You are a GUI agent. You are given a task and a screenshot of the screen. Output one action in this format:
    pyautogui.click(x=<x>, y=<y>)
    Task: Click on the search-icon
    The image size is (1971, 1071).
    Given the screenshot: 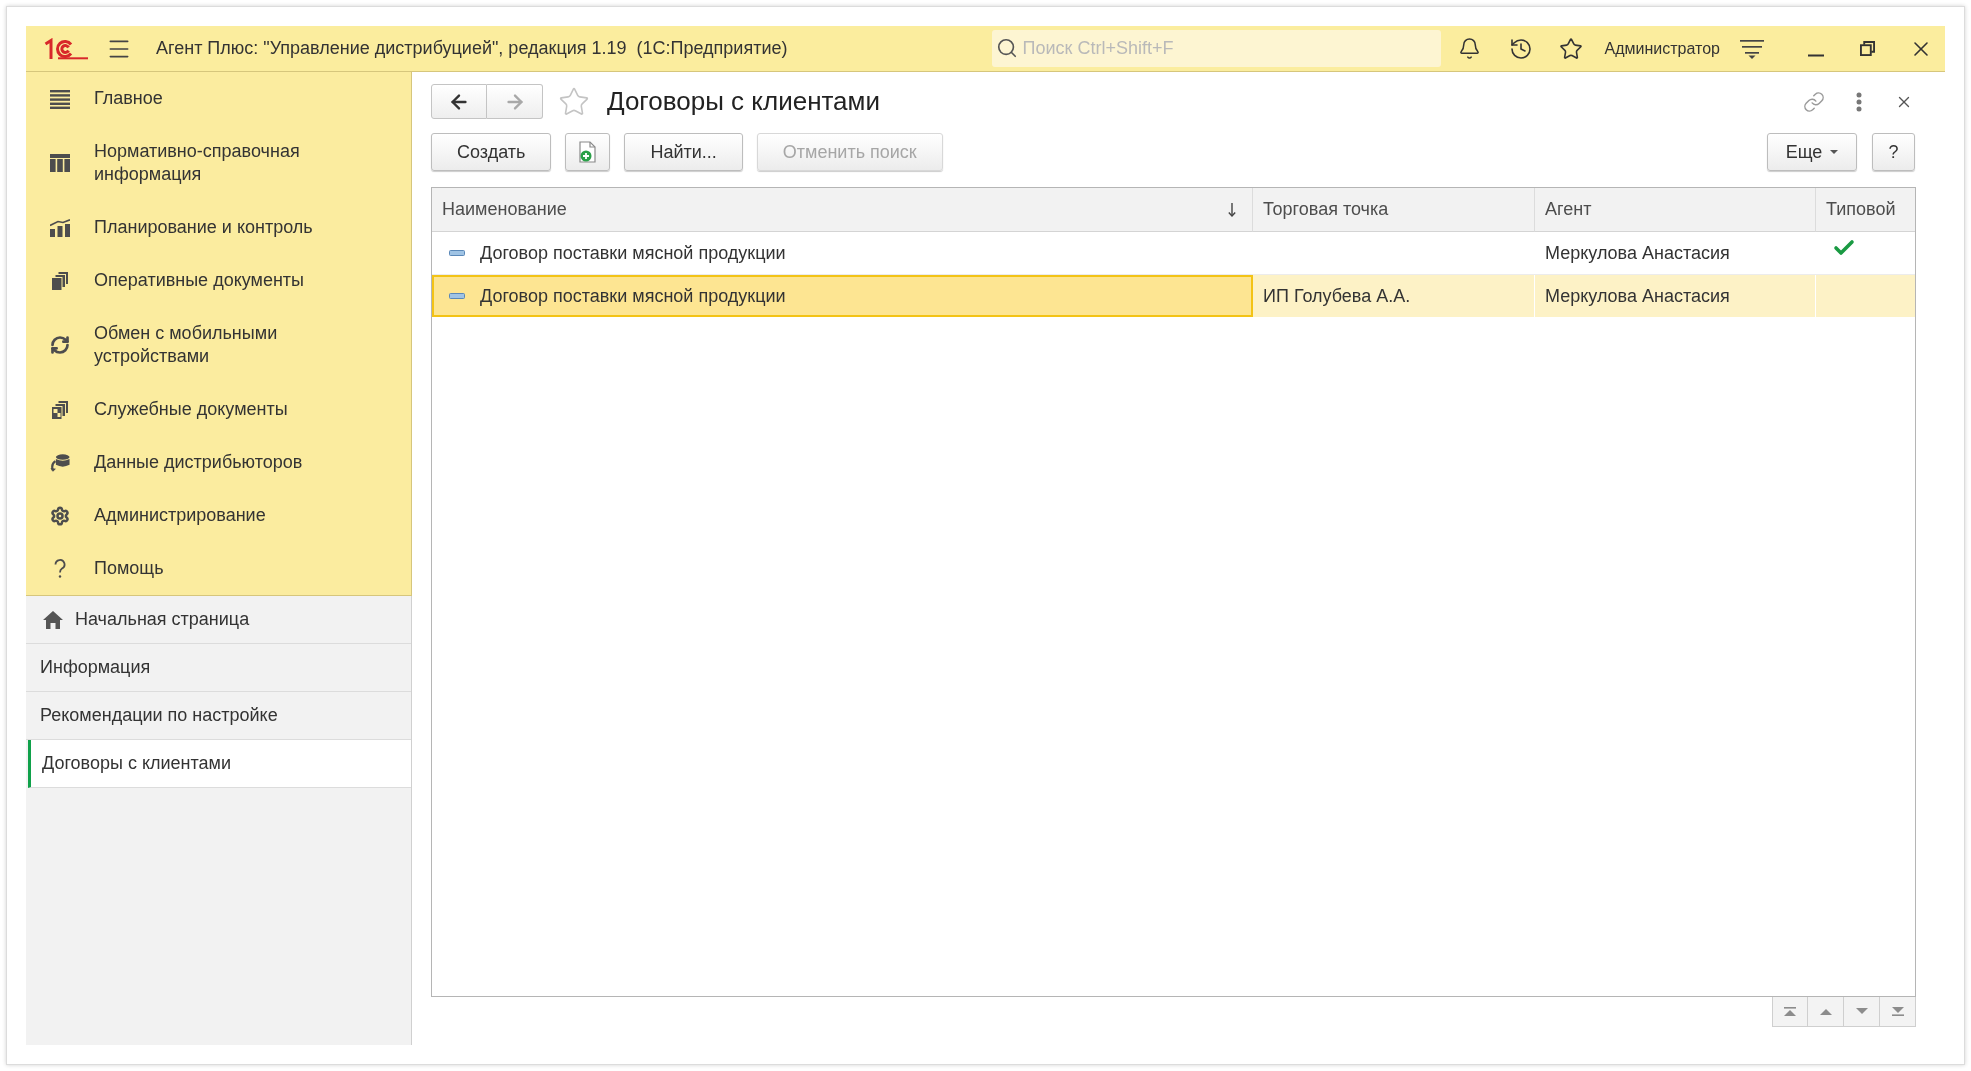 What is the action you would take?
    pyautogui.click(x=1006, y=48)
    